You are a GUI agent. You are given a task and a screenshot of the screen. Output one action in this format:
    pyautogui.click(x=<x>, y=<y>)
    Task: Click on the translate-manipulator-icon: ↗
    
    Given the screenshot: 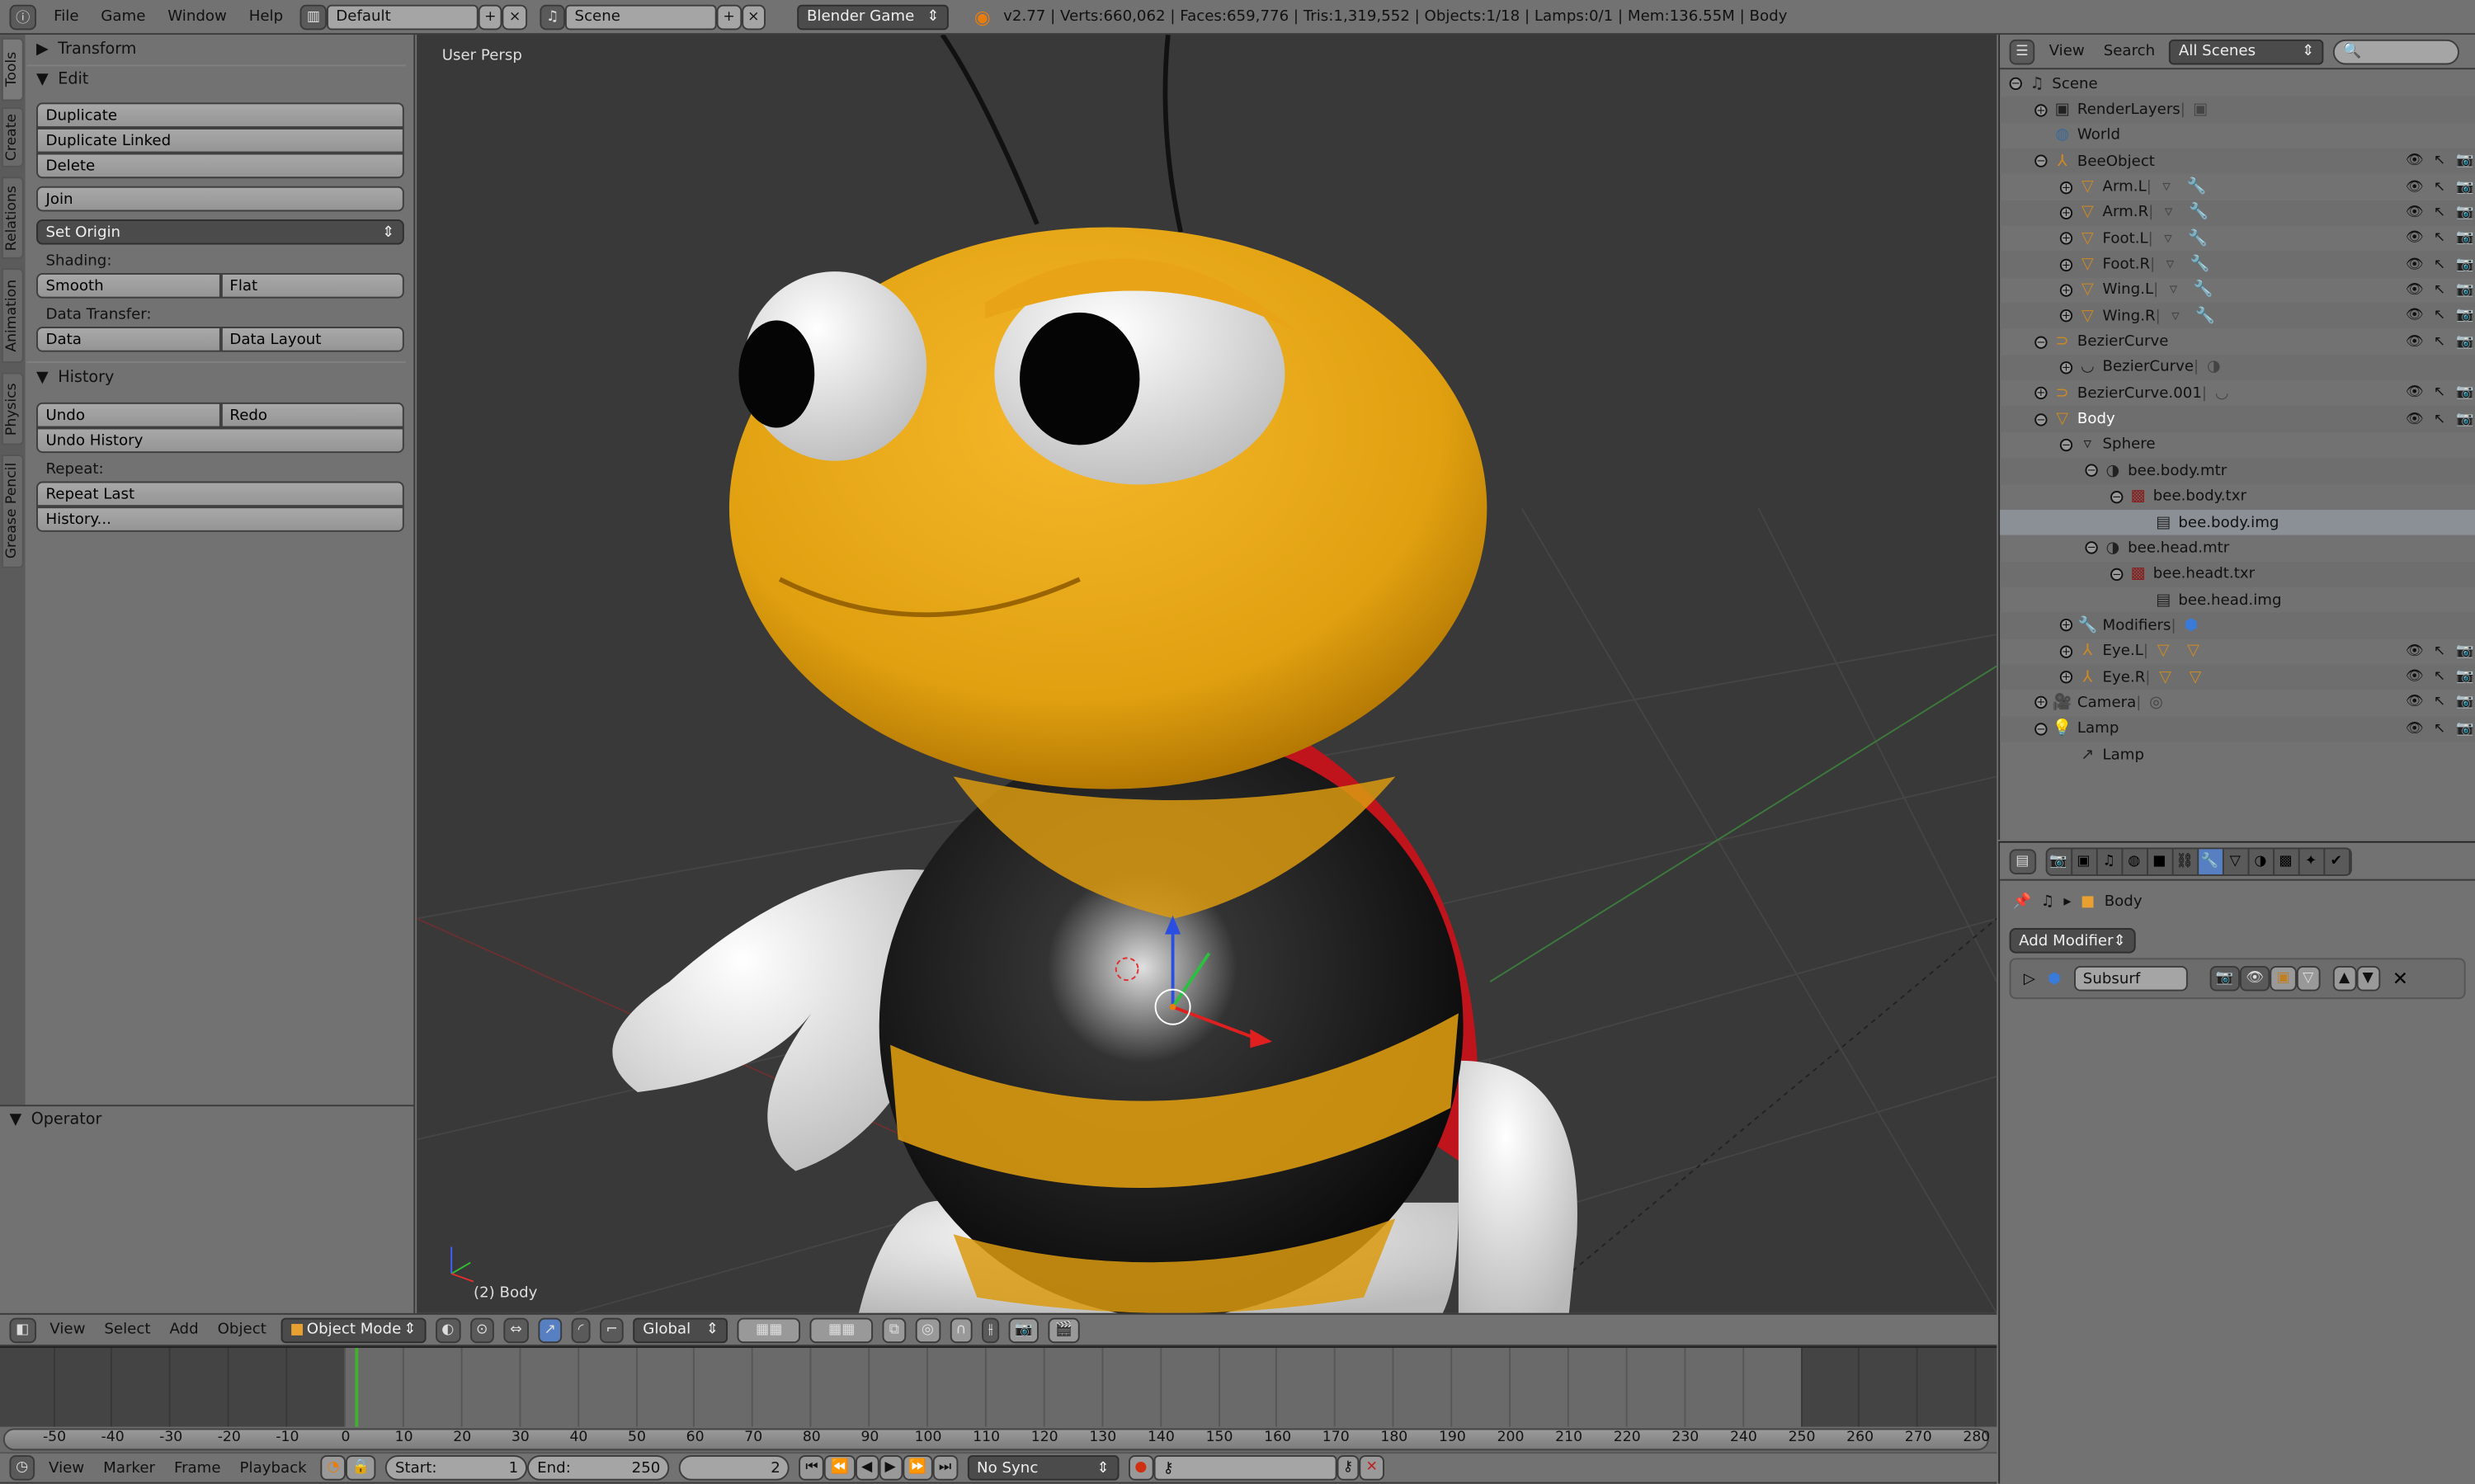 What is the action you would take?
    pyautogui.click(x=550, y=1330)
    